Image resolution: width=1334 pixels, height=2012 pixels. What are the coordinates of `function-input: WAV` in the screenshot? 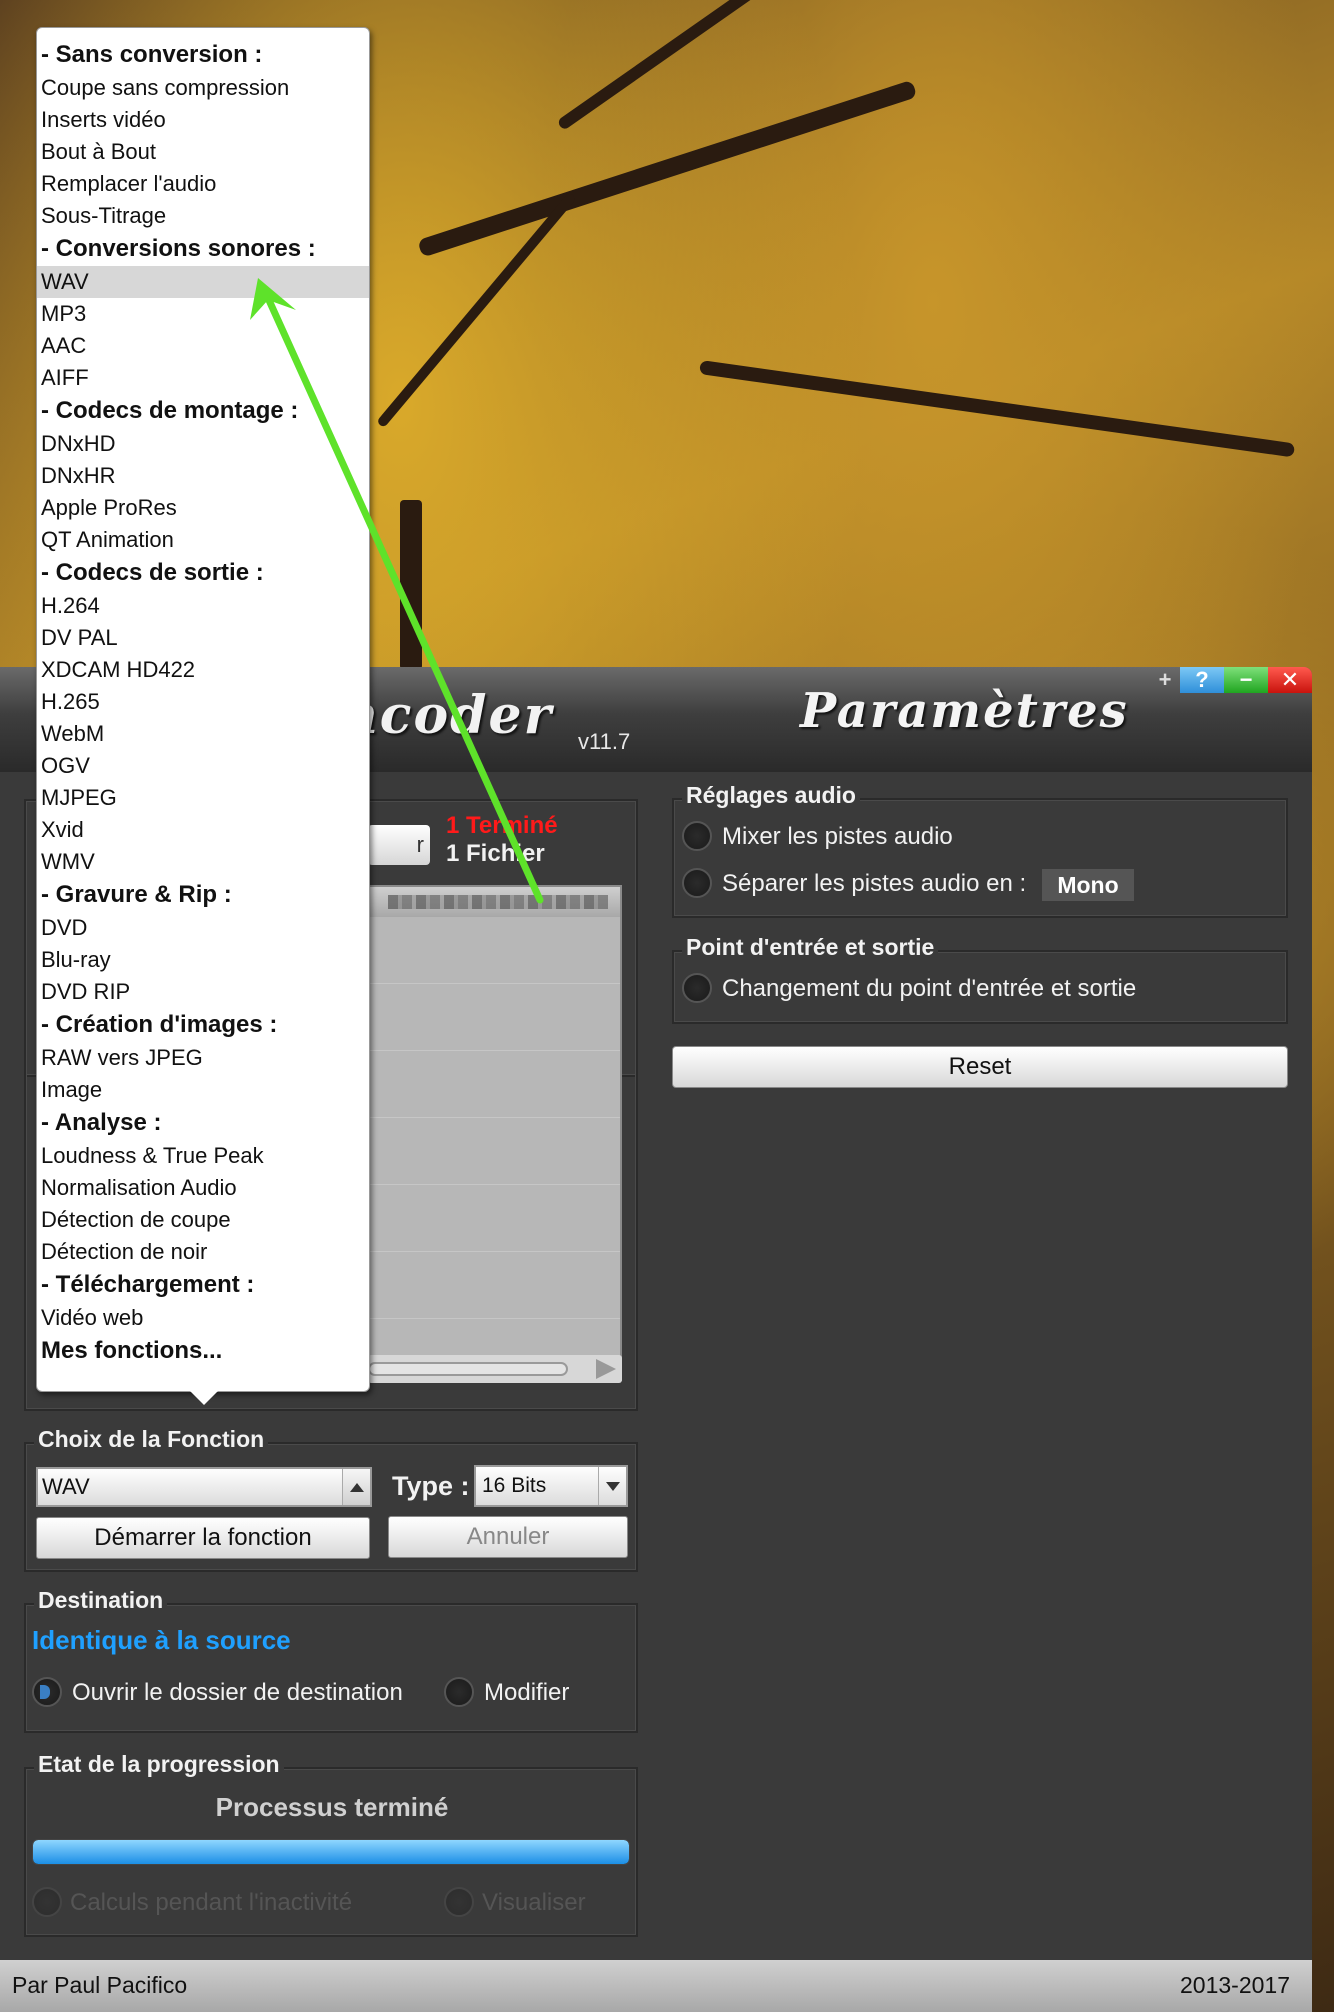 It's located at (204, 1487).